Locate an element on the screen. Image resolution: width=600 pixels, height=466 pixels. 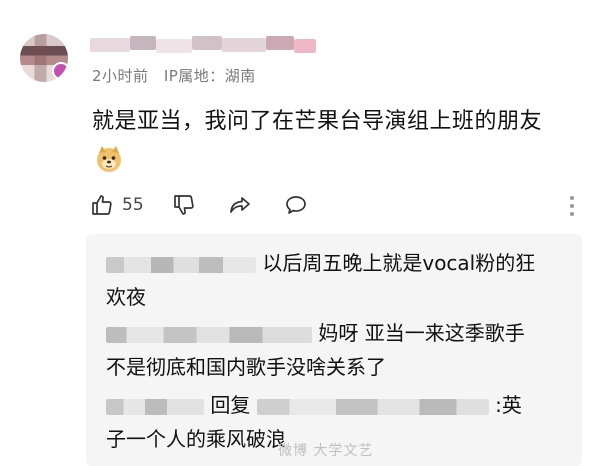
share-button is located at coordinates (240, 205).